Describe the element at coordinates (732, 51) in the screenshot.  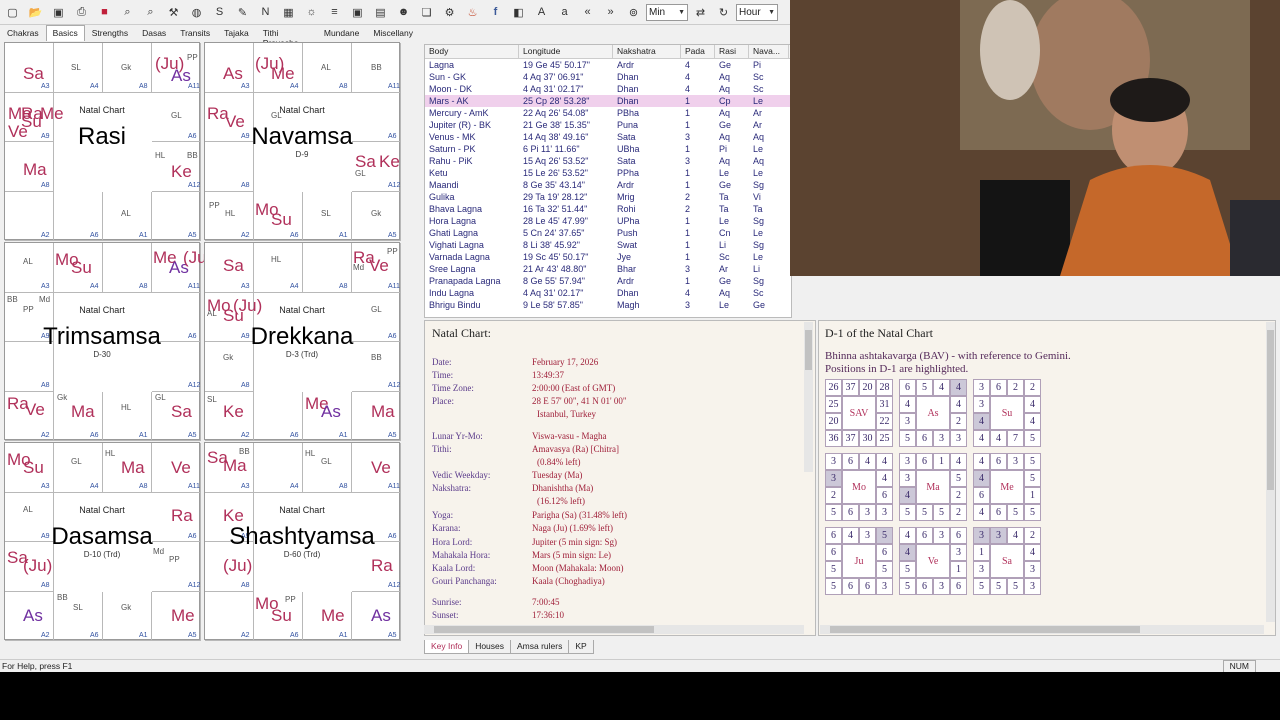
I see `column-header: Rasi` at that location.